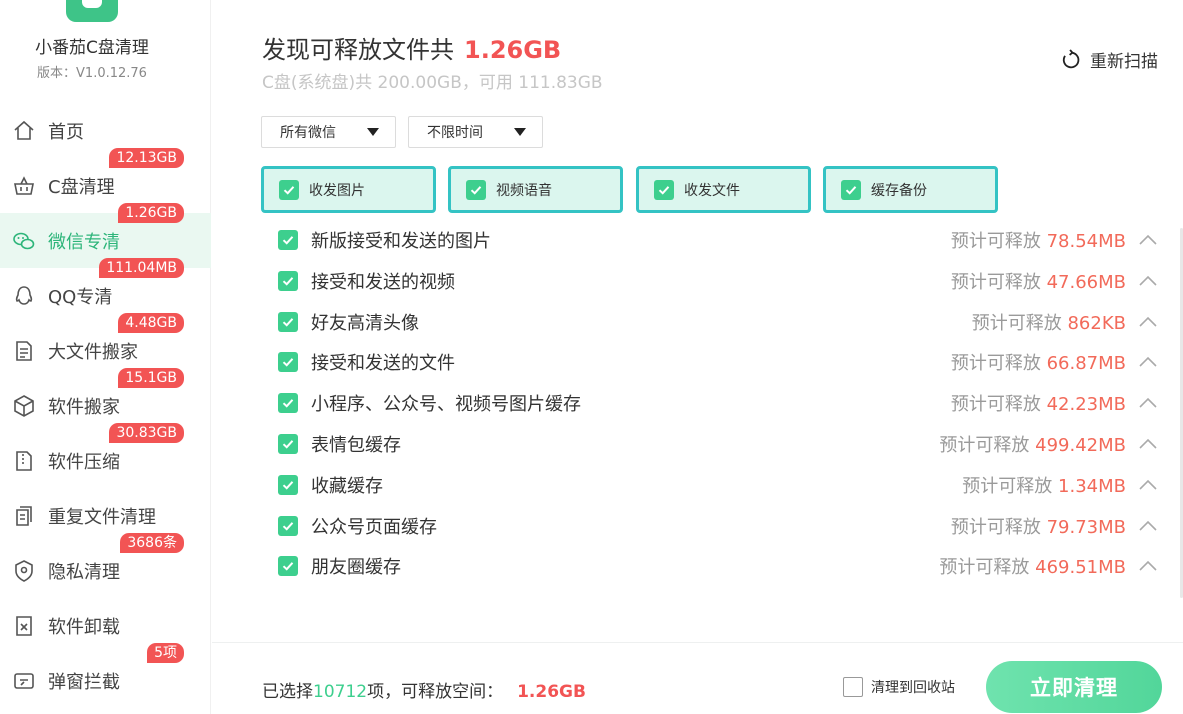 The width and height of the screenshot is (1183, 714). I want to click on sidebar-item-label: 隐私清理, so click(84, 572).